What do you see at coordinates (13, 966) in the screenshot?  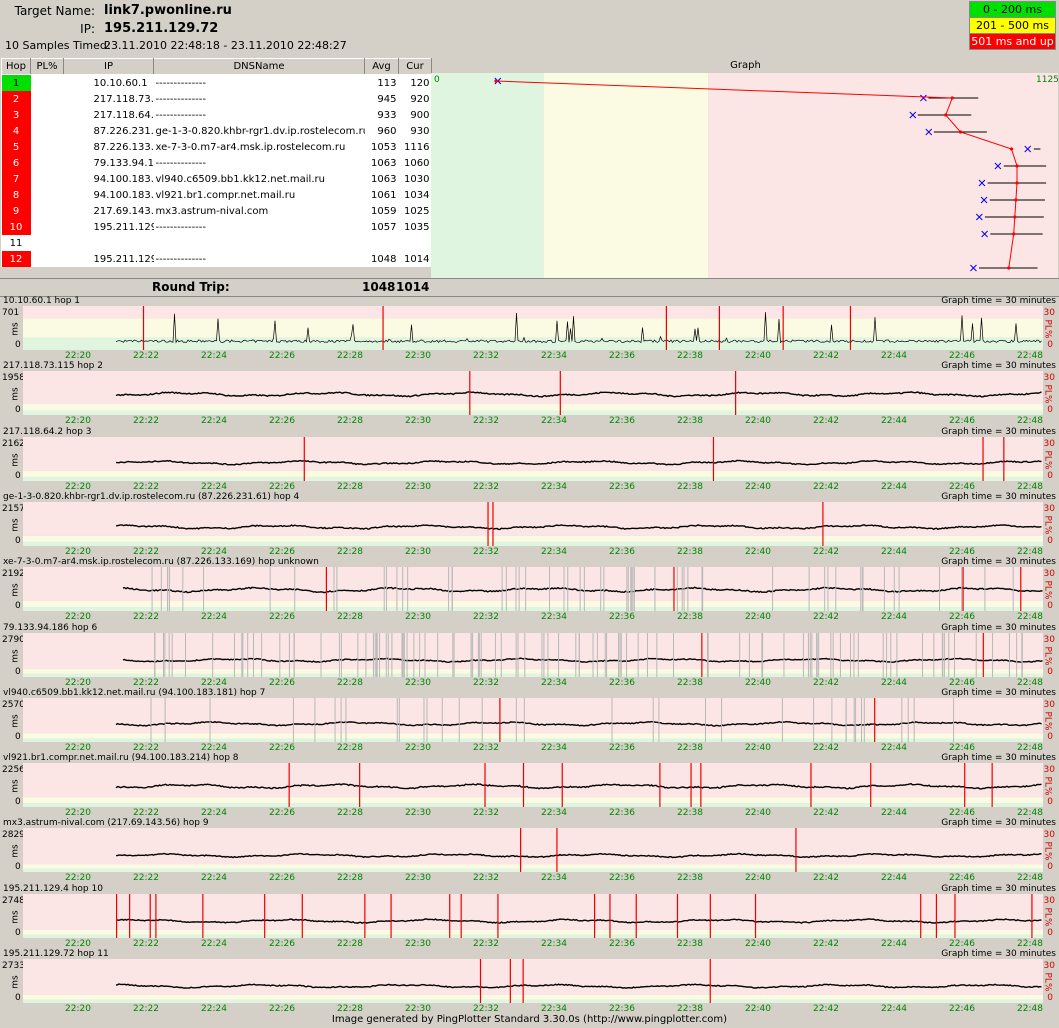 I see `panel-ymax: 2733` at bounding box center [13, 966].